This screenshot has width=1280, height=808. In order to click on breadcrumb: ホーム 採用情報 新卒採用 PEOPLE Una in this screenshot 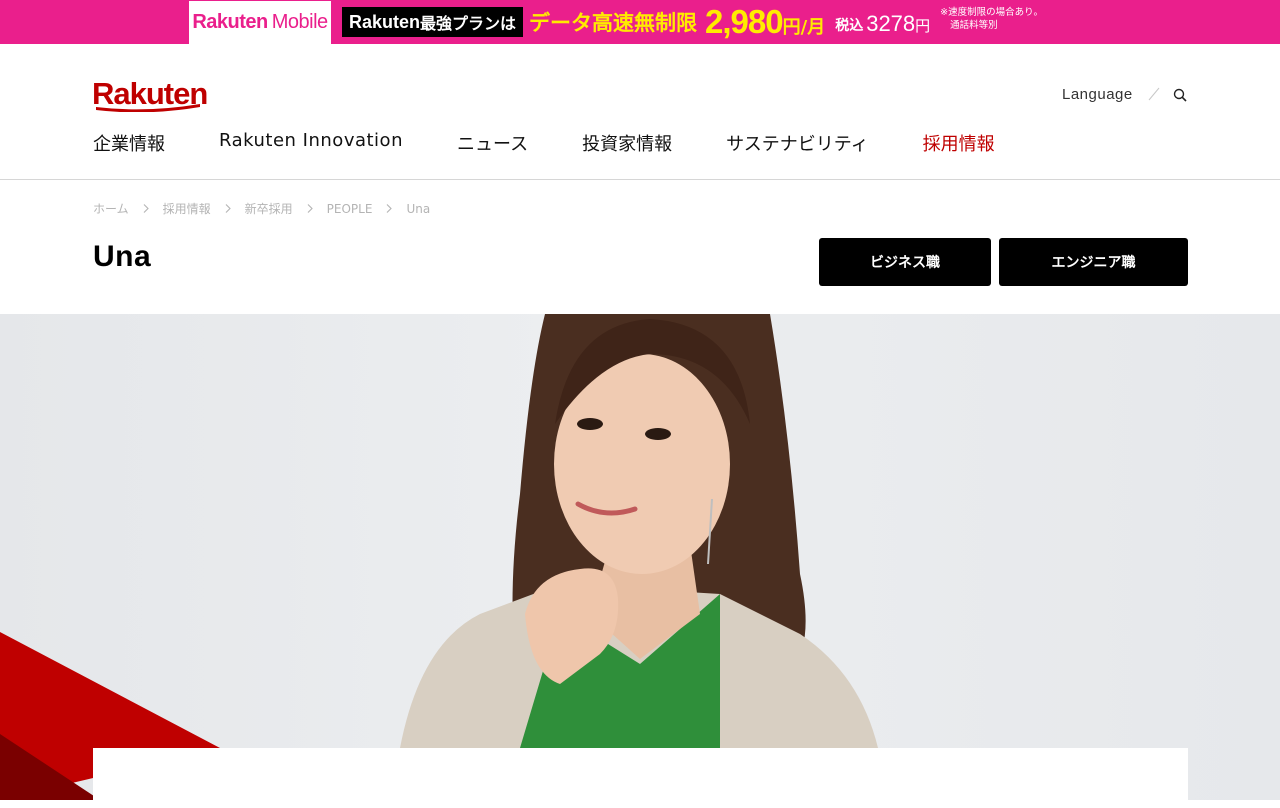, I will do `click(261, 208)`.